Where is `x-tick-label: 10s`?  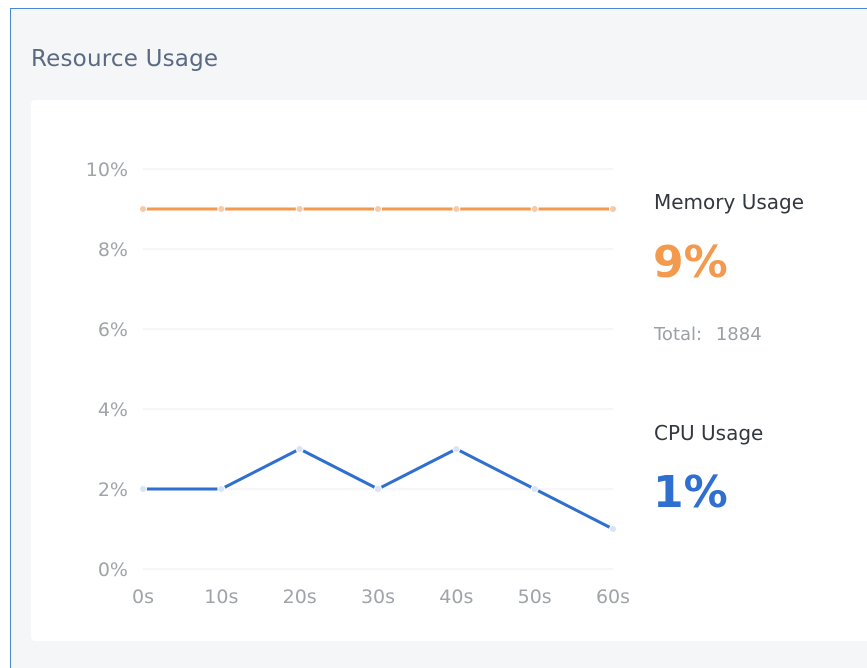
x-tick-label: 10s is located at coordinates (221, 597).